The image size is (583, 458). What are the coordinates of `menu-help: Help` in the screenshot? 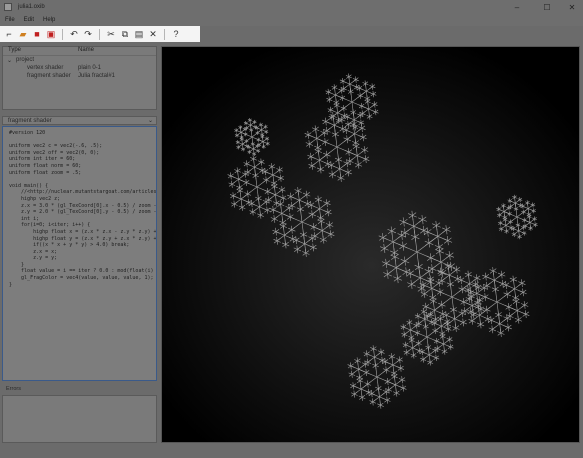 It's located at (49, 20).